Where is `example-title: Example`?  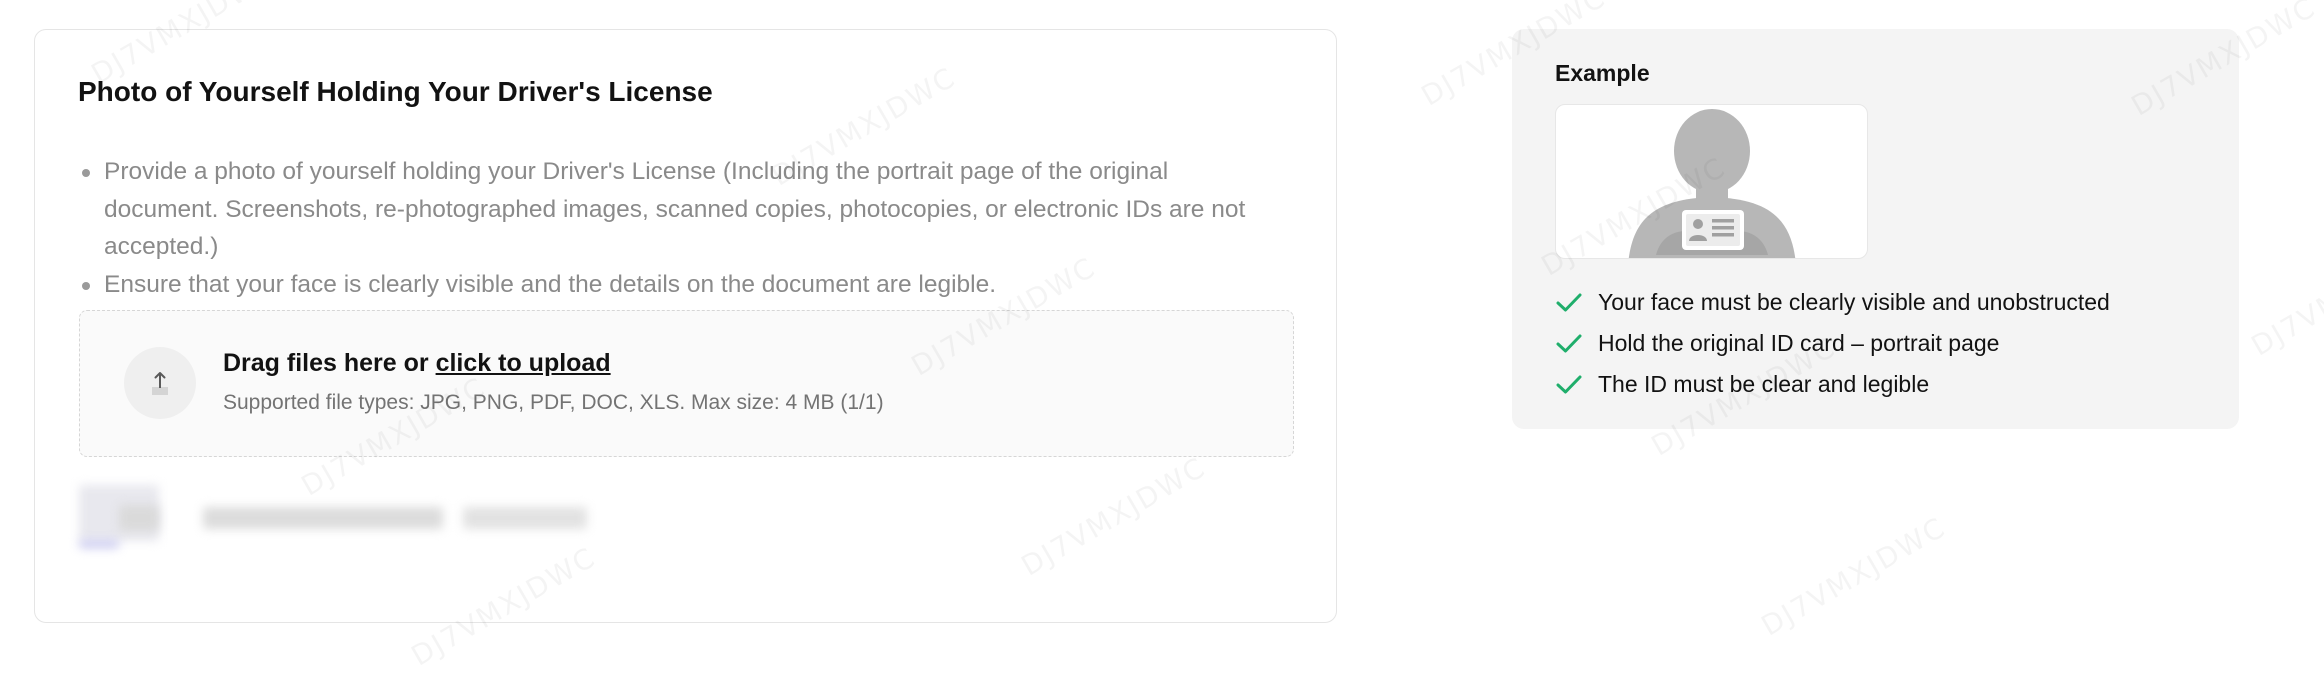
example-title: Example is located at coordinates (1602, 73).